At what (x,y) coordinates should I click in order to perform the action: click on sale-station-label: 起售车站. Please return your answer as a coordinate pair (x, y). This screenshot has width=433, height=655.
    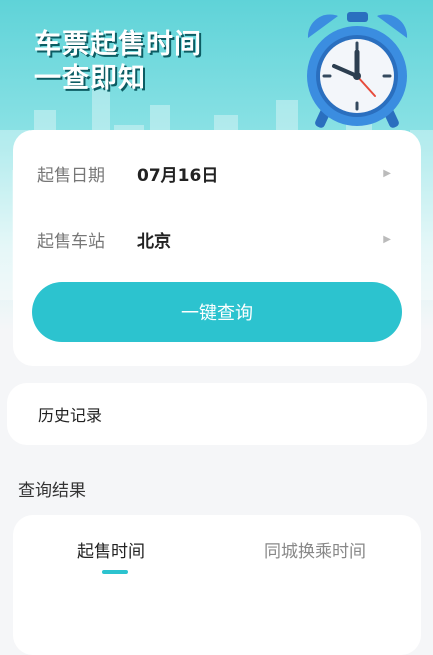
    Looking at the image, I should click on (71, 241).